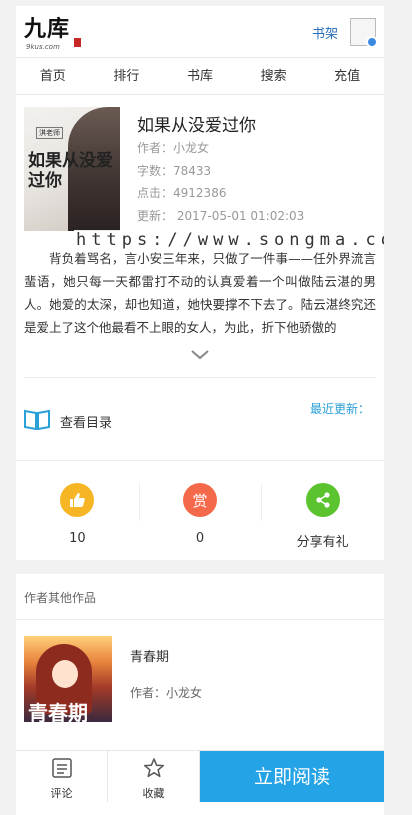  What do you see at coordinates (153, 793) in the screenshot?
I see `favorite-label: 收藏` at bounding box center [153, 793].